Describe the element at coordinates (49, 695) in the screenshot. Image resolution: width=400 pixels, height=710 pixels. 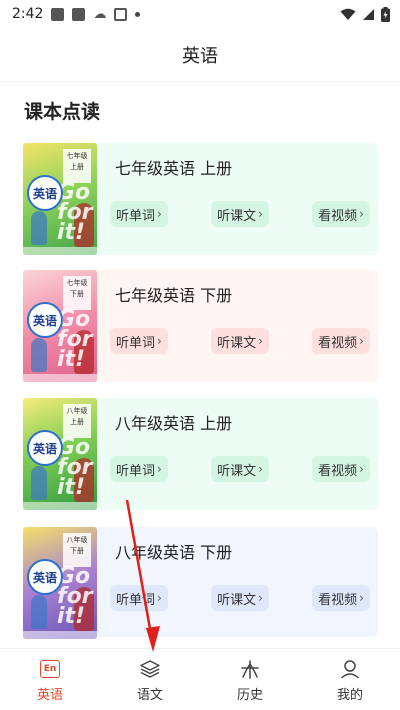
I see `tab-label: 英语` at that location.